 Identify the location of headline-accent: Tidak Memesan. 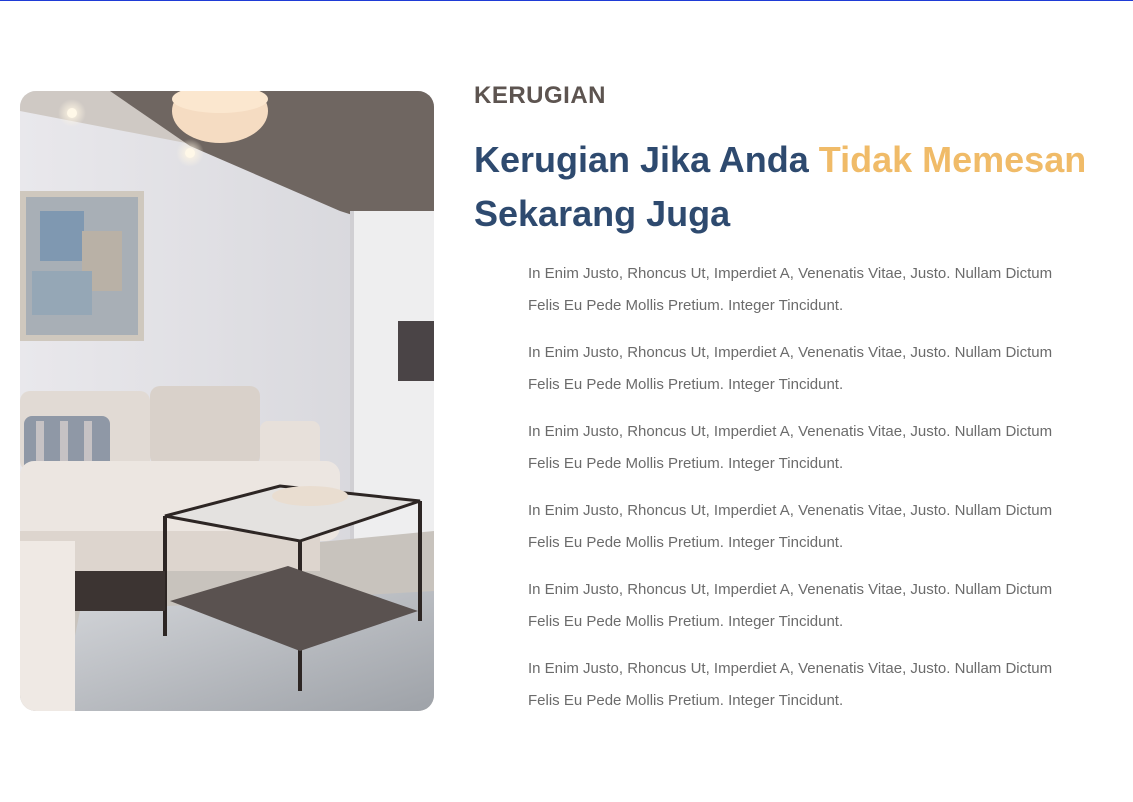
(952, 159).